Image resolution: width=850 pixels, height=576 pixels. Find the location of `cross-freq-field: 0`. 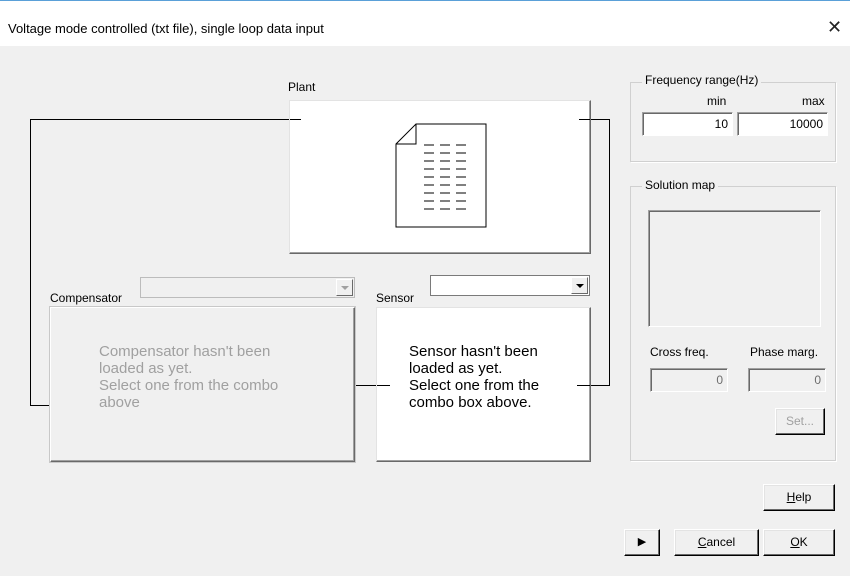

cross-freq-field: 0 is located at coordinates (689, 380).